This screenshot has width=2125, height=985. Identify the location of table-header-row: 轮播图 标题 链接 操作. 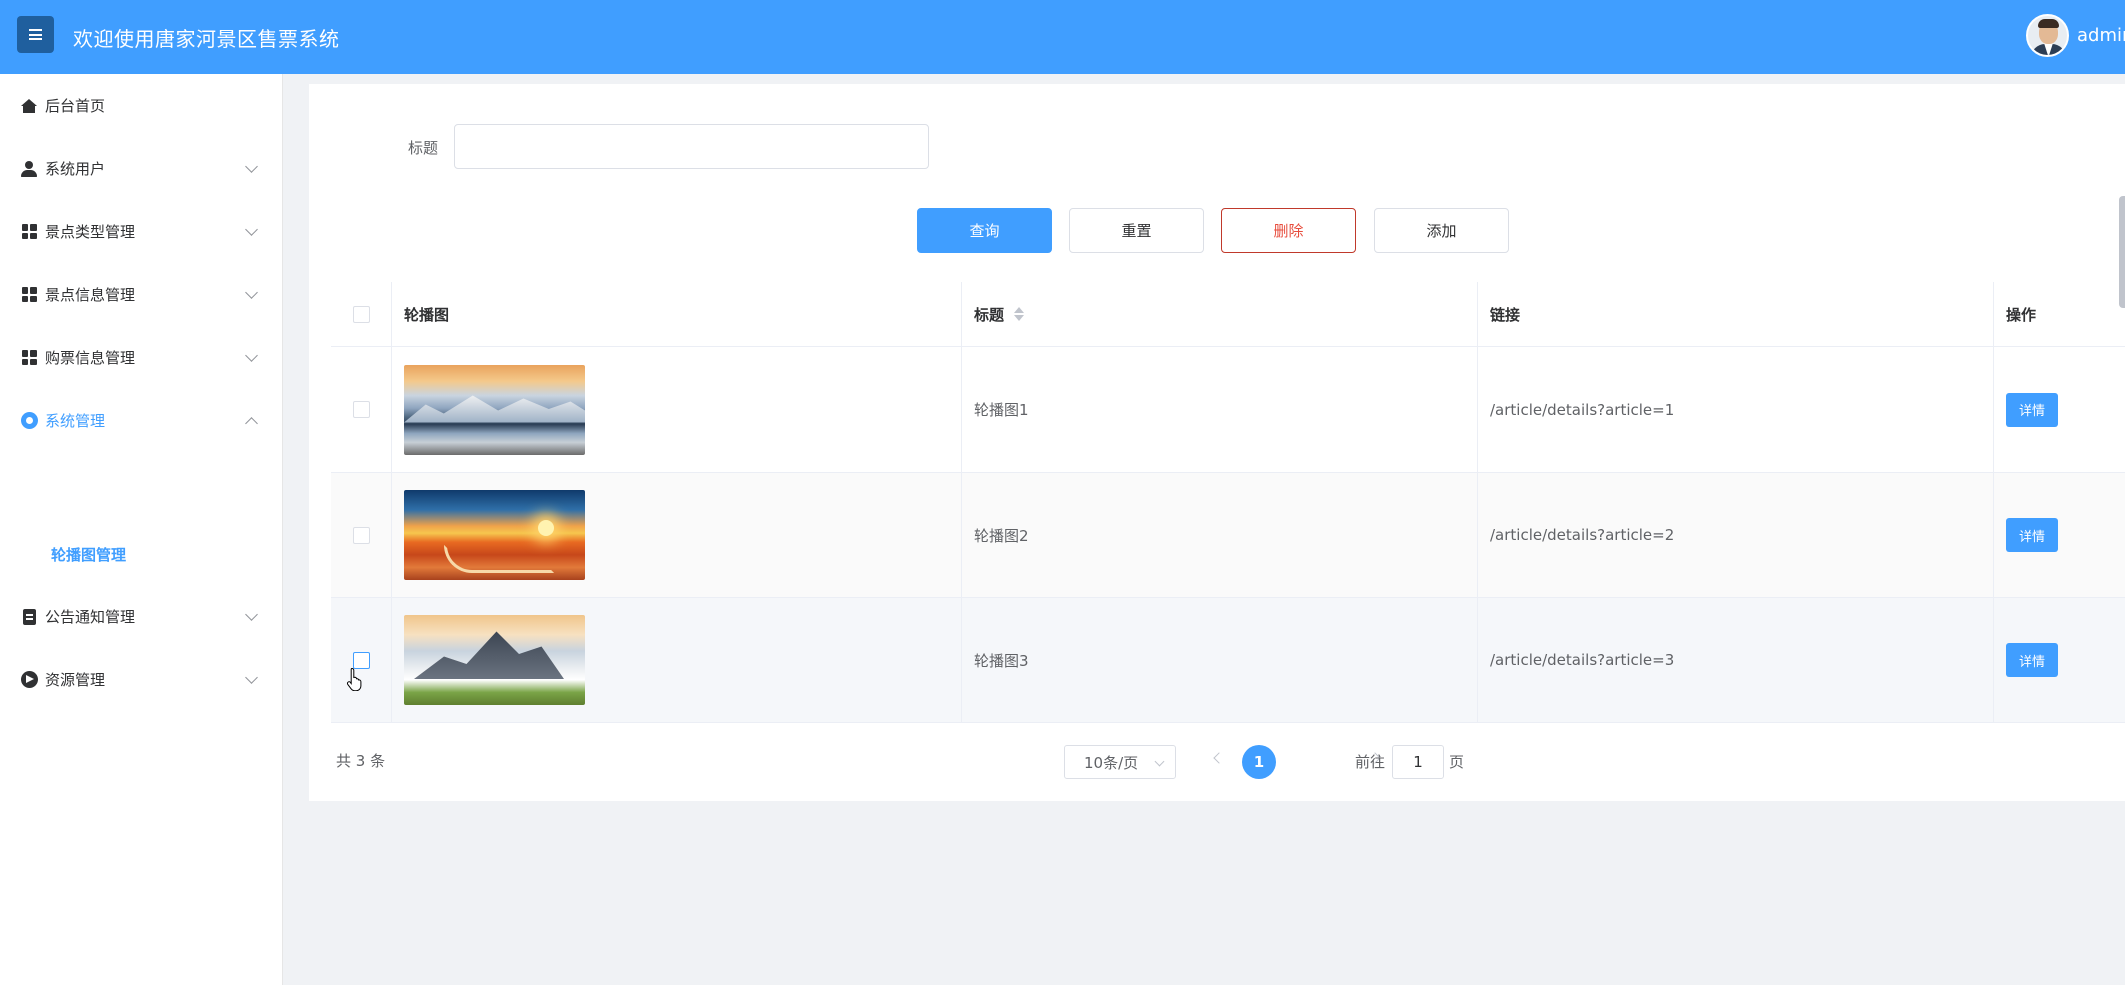
(1228, 314).